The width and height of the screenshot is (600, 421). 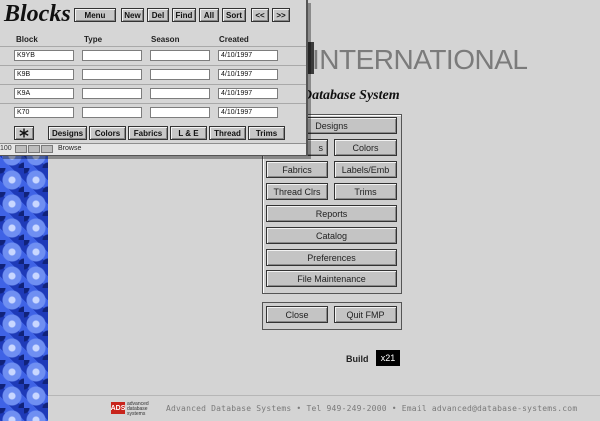 What do you see at coordinates (297, 191) in the screenshot?
I see `thread-clrs-button: Thread Clrs` at bounding box center [297, 191].